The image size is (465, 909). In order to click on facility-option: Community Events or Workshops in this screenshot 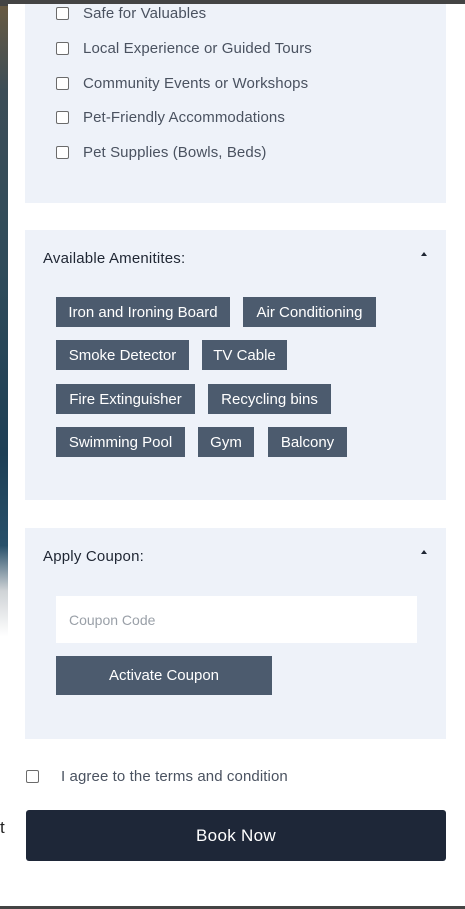, I will do `click(182, 83)`.